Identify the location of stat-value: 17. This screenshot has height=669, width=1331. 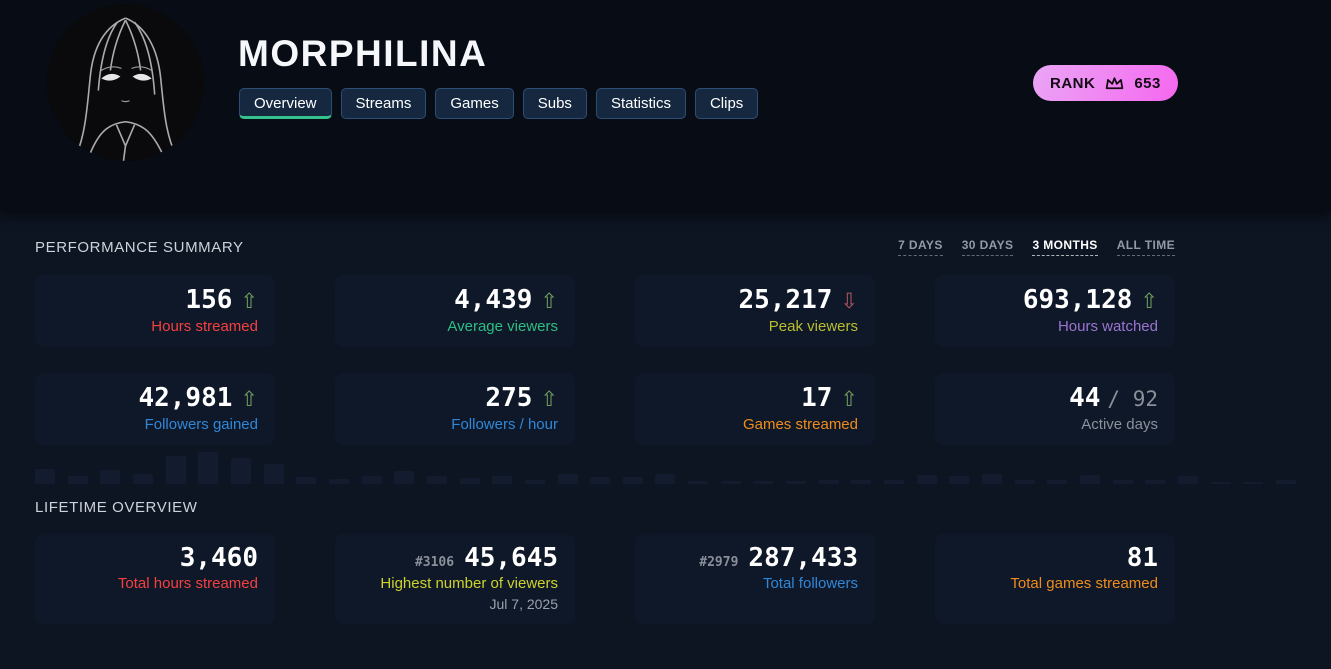
(817, 398).